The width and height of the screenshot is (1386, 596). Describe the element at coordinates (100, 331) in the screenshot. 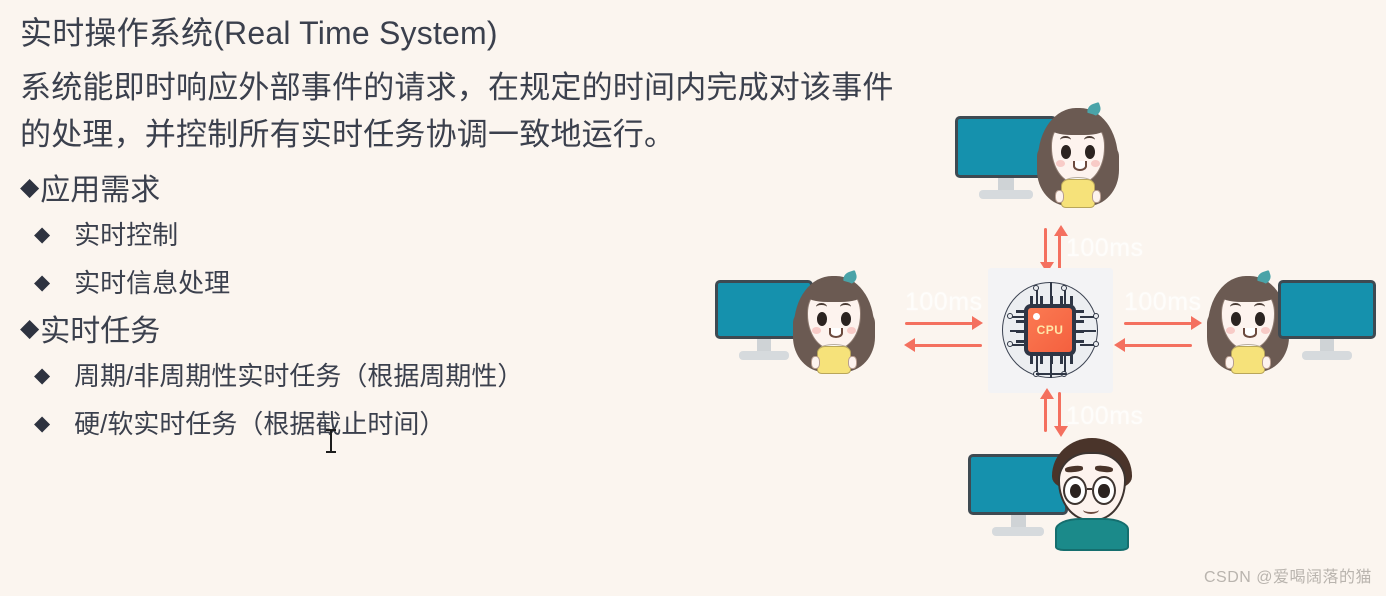

I see `bullet-label: 实时任务` at that location.